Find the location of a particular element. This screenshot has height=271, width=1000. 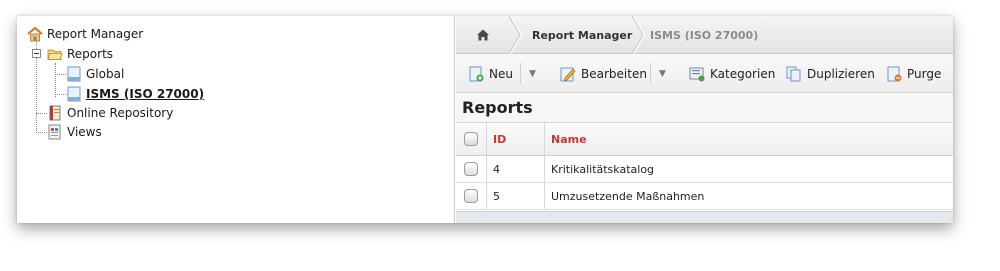

tree-node-report-manager: Report Manager is located at coordinates (85, 34).